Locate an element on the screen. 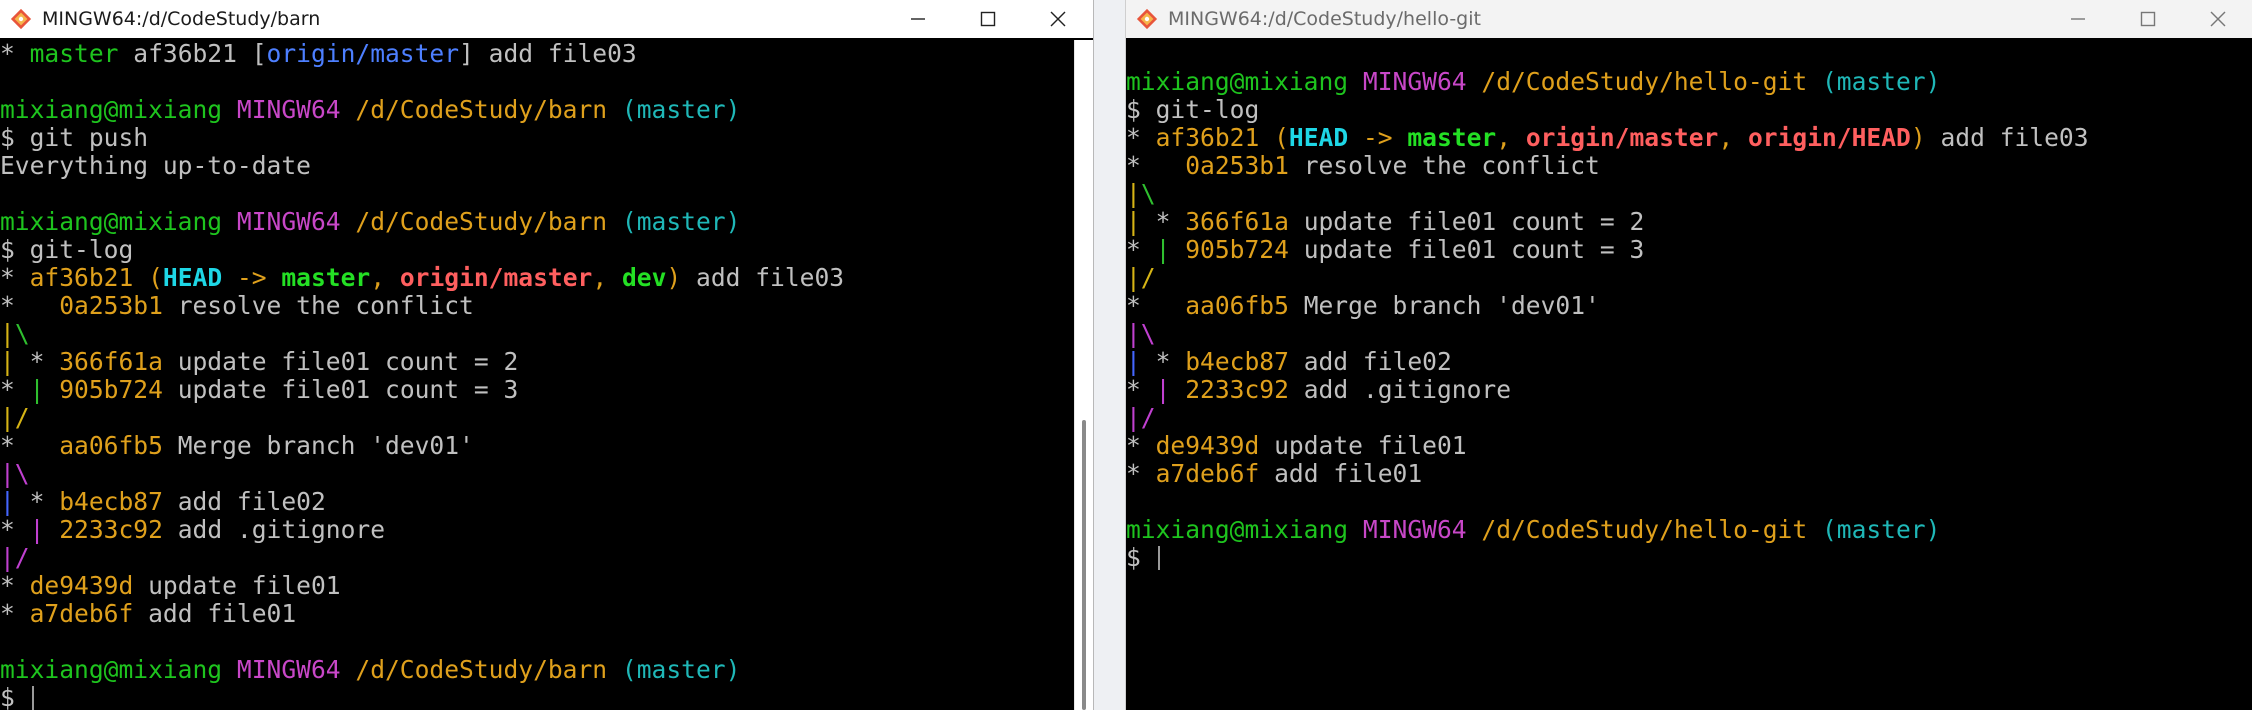 This screenshot has height=710, width=2252. scrollbar-thumb is located at coordinates (1084, 565).